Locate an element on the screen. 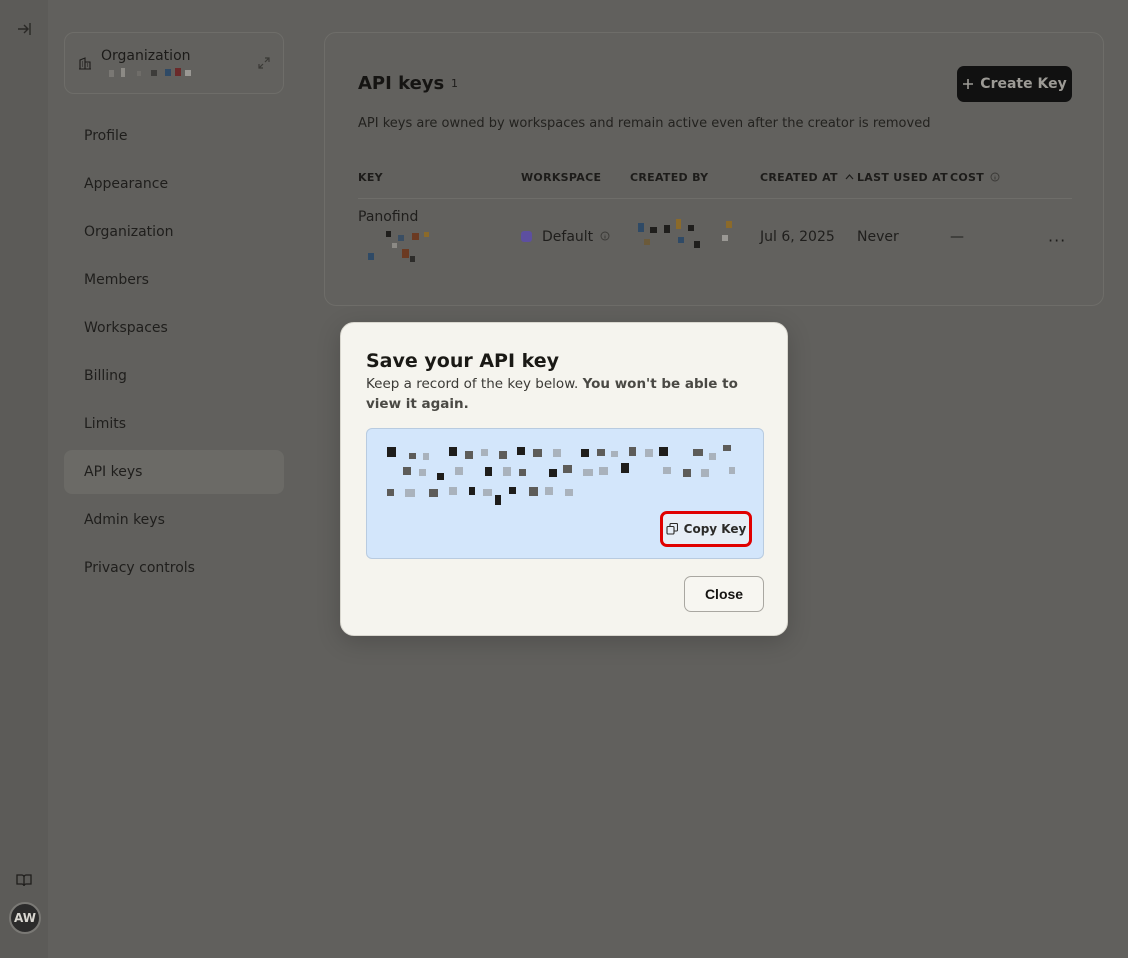 The image size is (1128, 958). avatar: AW is located at coordinates (25, 918).